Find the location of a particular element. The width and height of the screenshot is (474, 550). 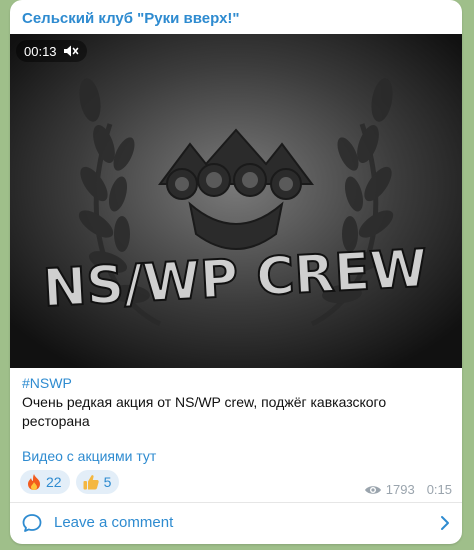

reaction-count: 5 is located at coordinates (107, 482).